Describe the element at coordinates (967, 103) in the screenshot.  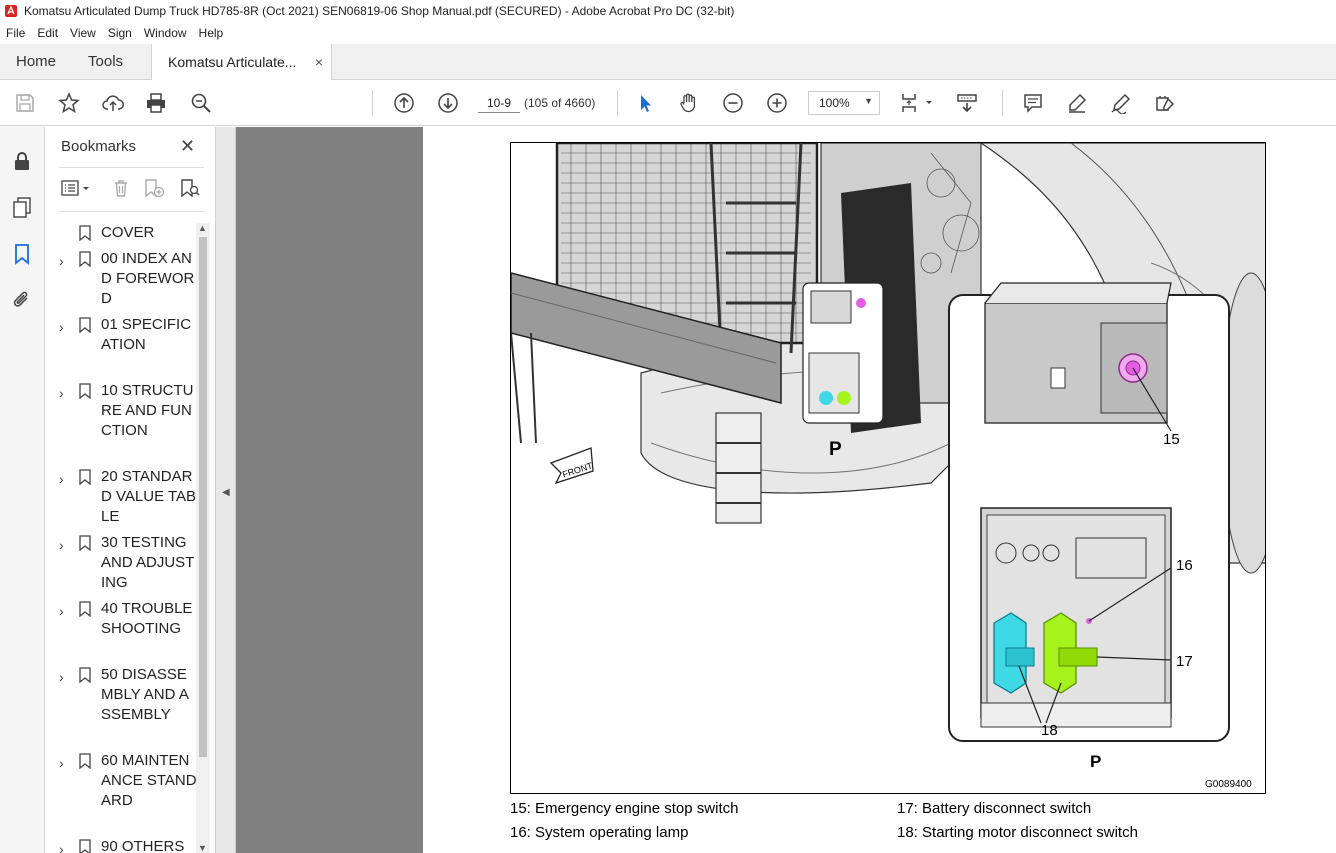
I see `scroll-mode-icon` at that location.